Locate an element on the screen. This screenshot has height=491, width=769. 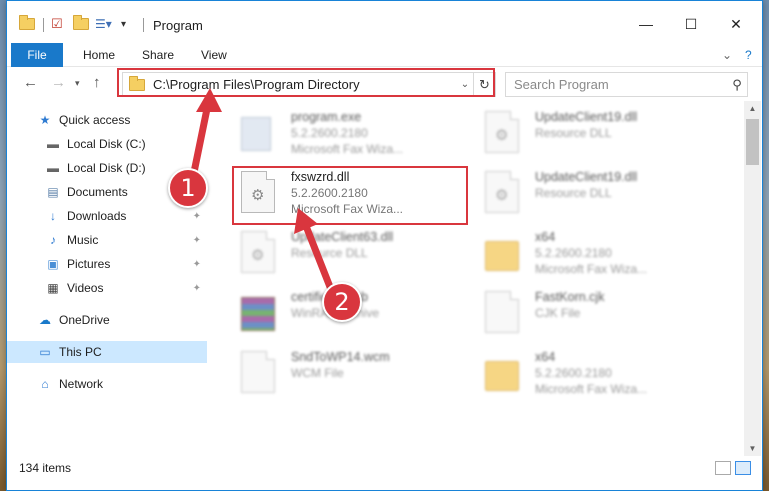
quick-access-folder-icon is located at coordinates (27, 24).